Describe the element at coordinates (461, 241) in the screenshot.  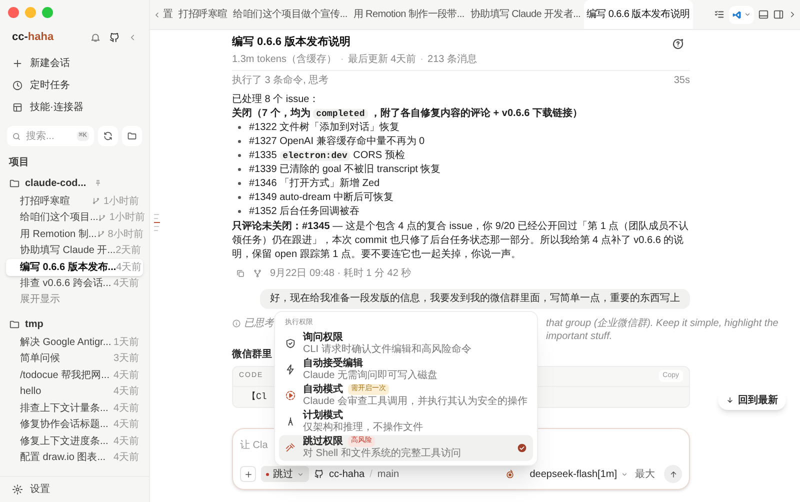
I see `paragraph: 只评论未关闭：#1345 — 这是个包含 4 点的复合 issue，你 9/20 已经公开回过「第 1 点（团队成员不认领任务）仍在跟进」，本次 commit 也只修了后台任务状态那一部分。所以我给第 4 点补了 v0.6.6 的说明，保留 open 跟踪第 1 点。要不要连它也一起关掉，你说一声。` at that location.